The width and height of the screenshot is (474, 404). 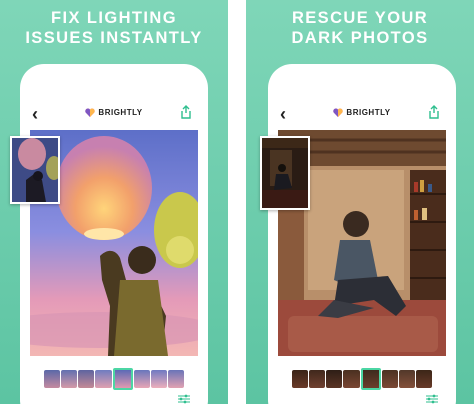 What do you see at coordinates (114, 28) in the screenshot?
I see `headline: FIX LIGHTING ISSUES INSTANTLY` at bounding box center [114, 28].